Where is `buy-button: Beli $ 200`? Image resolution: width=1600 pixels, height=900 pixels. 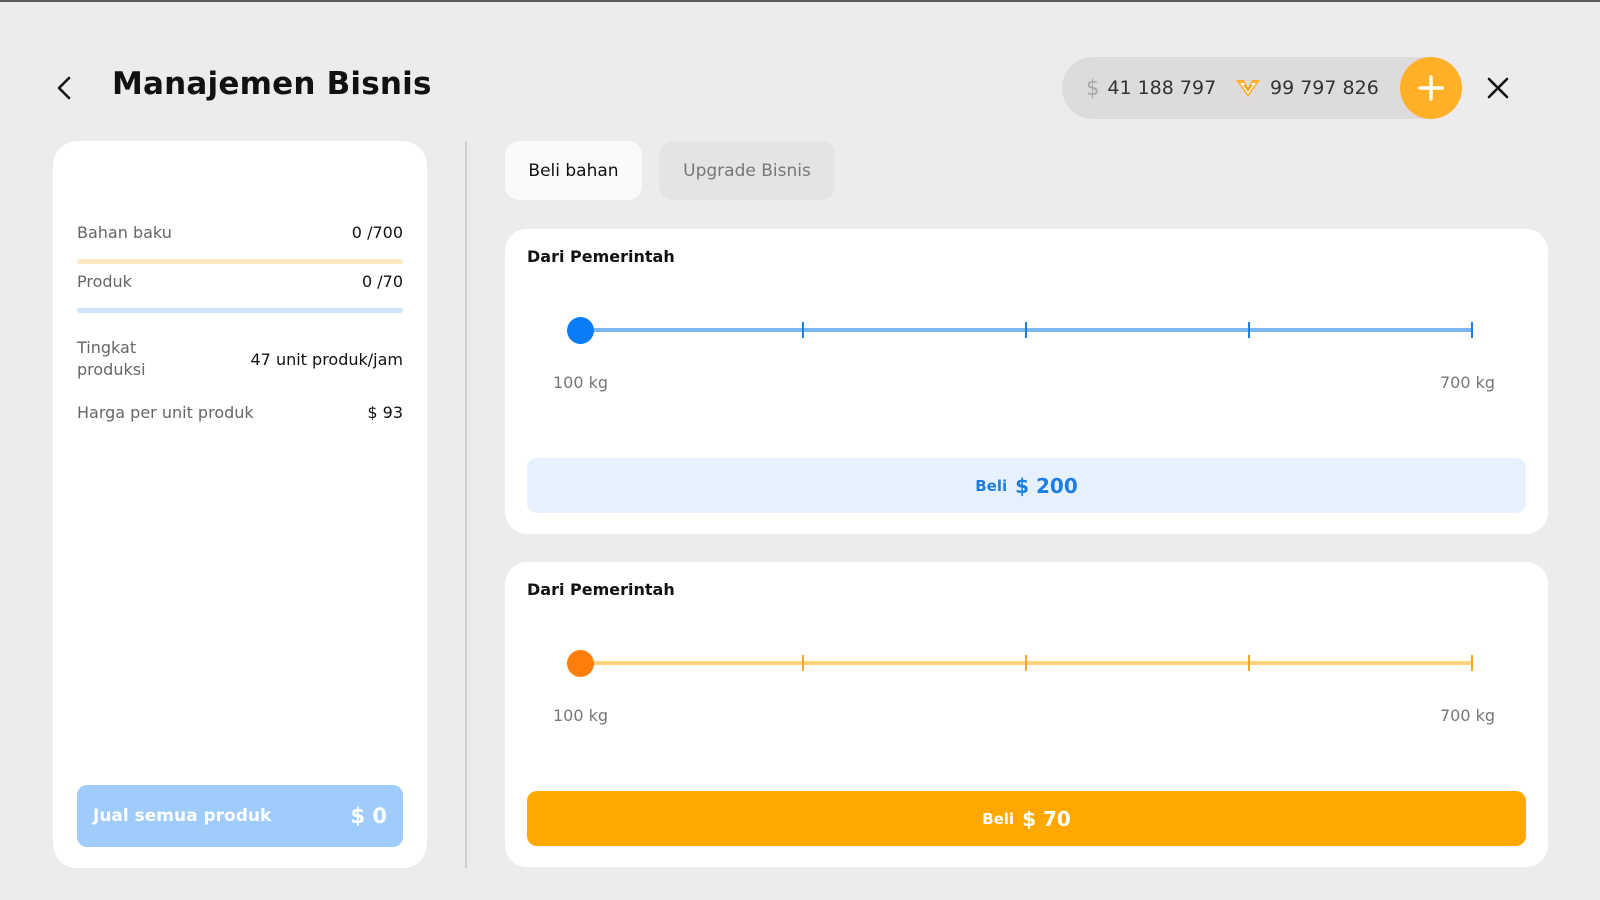
buy-button: Beli $ 200 is located at coordinates (1026, 485).